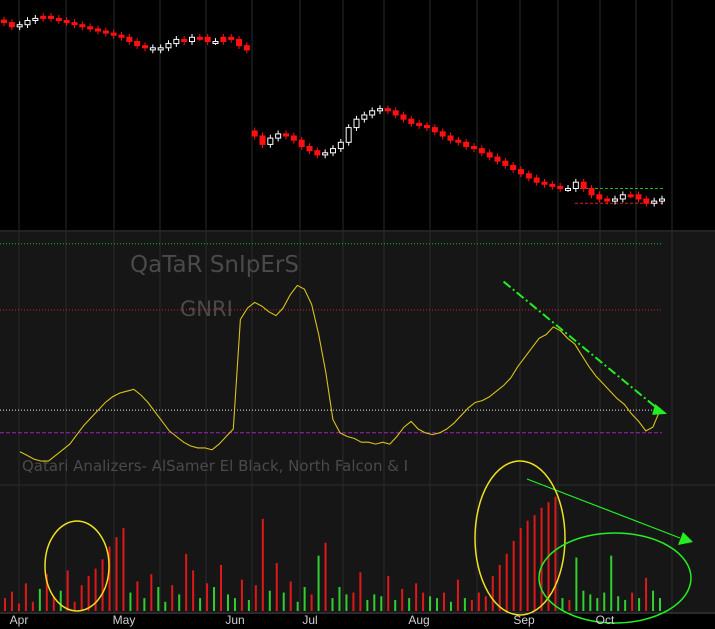 This screenshot has height=629, width=715. I want to click on watermark-title: QaTaR SnIpErS, so click(214, 265).